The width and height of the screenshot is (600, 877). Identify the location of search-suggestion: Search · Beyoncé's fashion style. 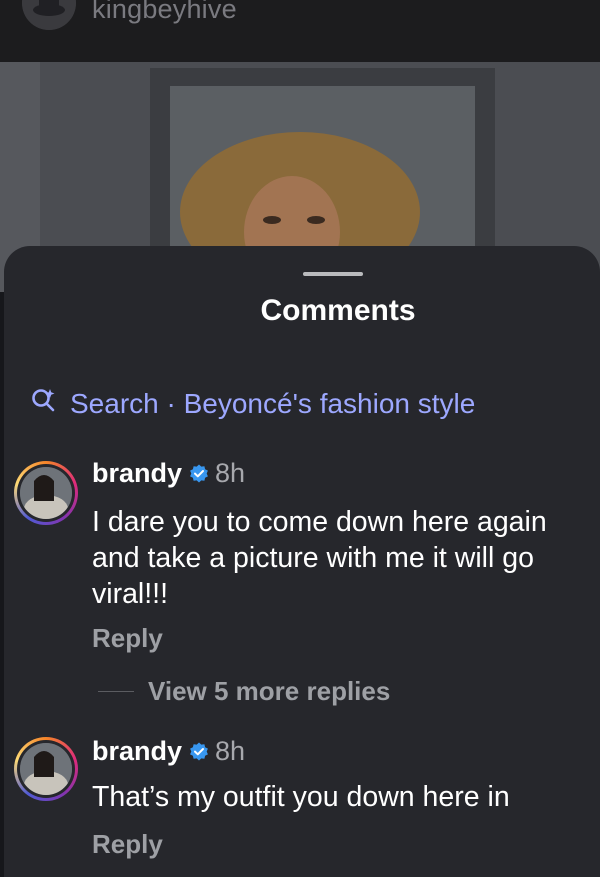
(252, 404).